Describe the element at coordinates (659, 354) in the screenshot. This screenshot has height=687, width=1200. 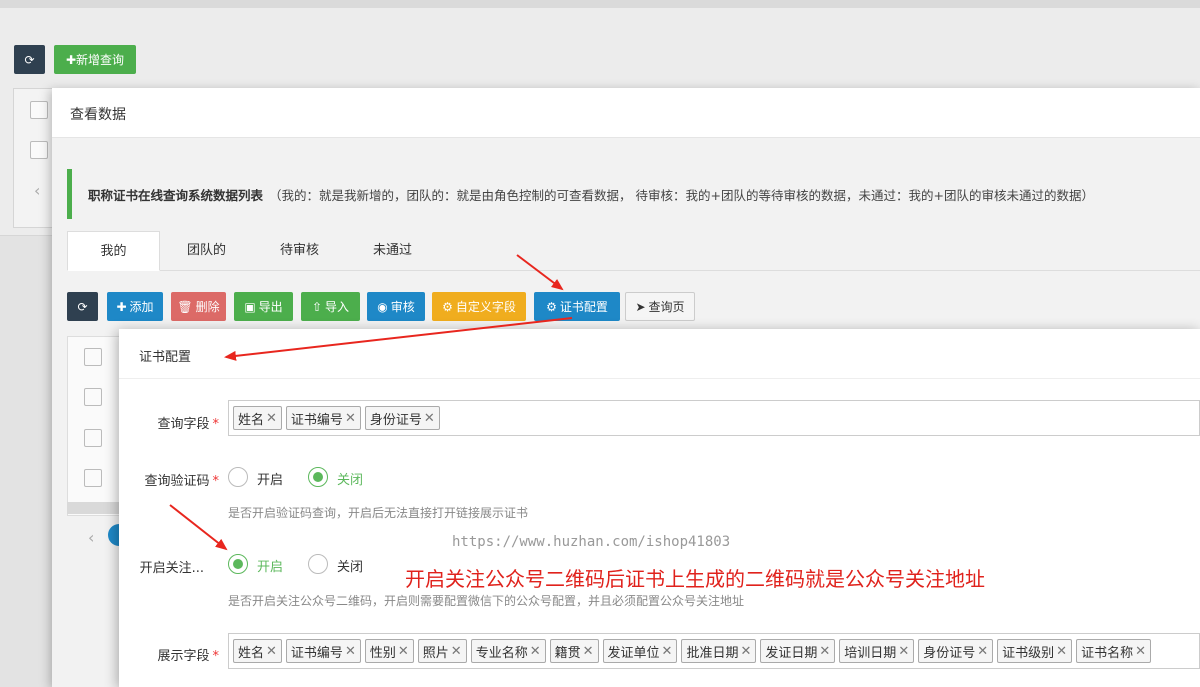
I see `dialog-header: 证书配置` at that location.